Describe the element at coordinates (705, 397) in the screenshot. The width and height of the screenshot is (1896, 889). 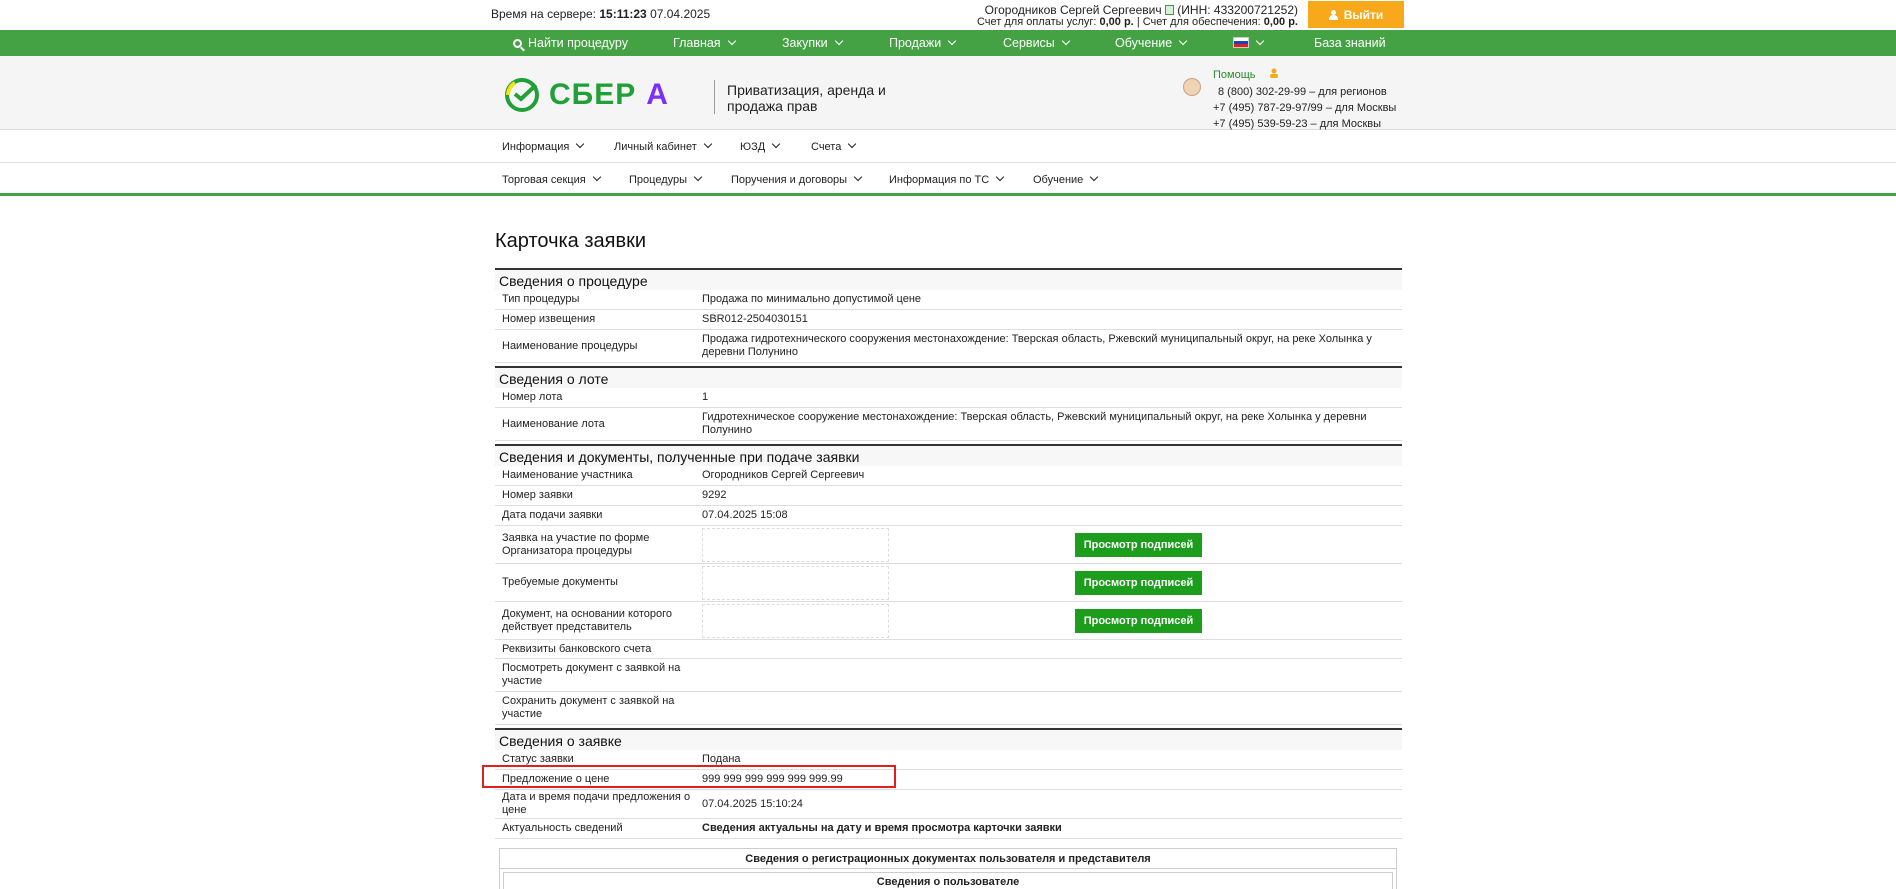
I see `row-value: 1` at that location.